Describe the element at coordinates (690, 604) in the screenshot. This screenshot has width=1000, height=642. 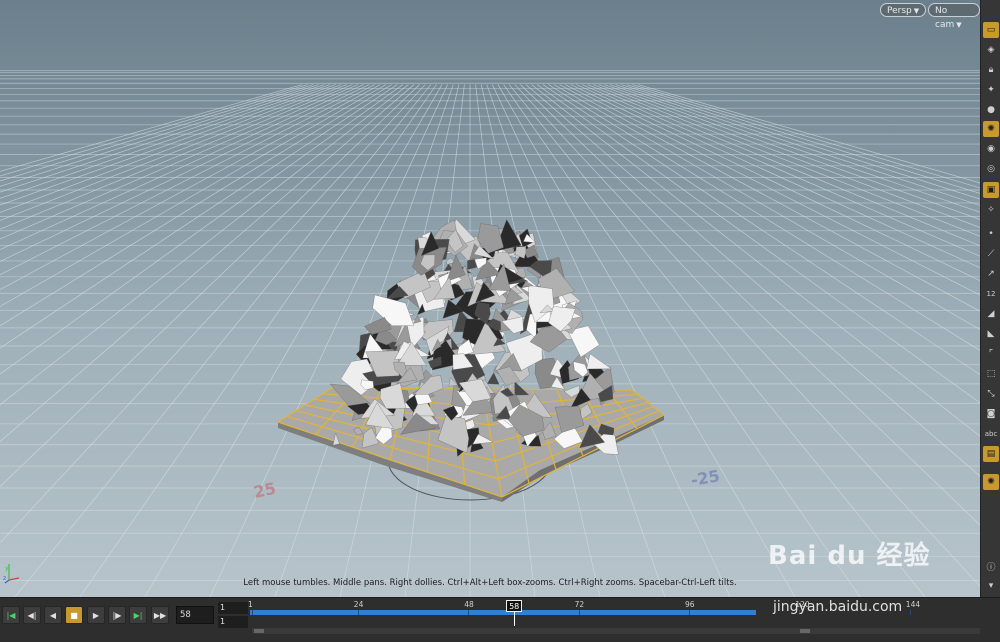
I see `timeline-tick-label: 96` at that location.